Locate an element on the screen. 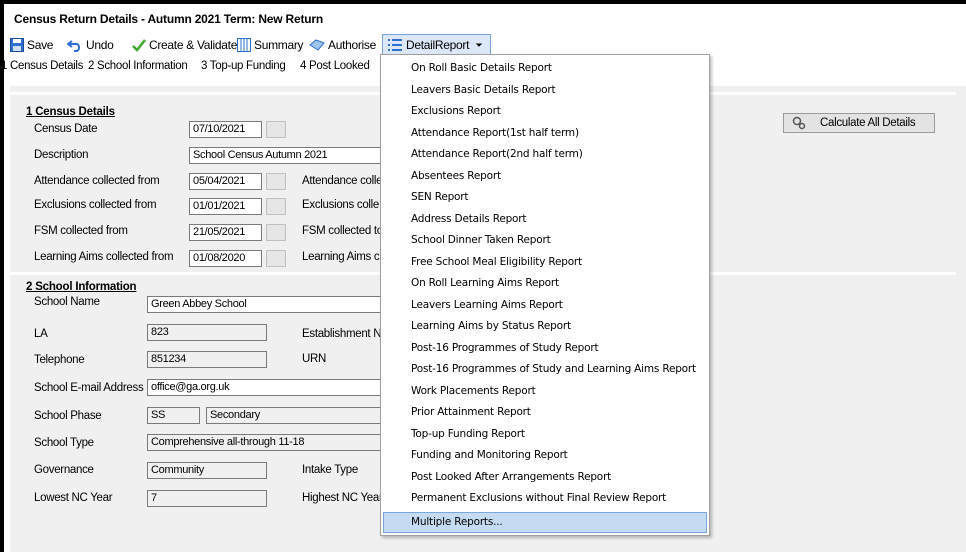 This screenshot has width=966, height=552. fsm-to-label: FSM collected to is located at coordinates (342, 231).